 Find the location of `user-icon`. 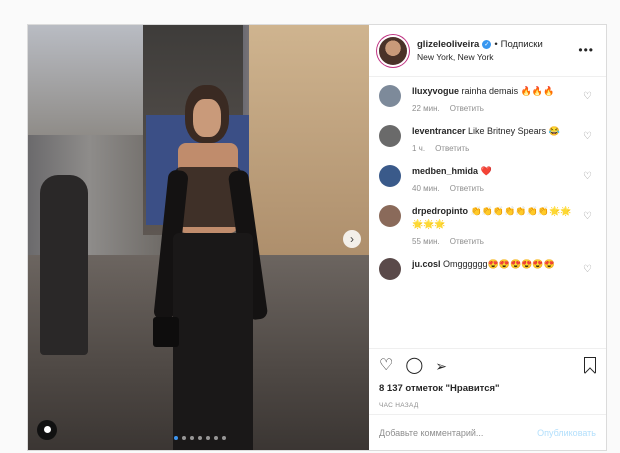

user-icon is located at coordinates (47, 429).